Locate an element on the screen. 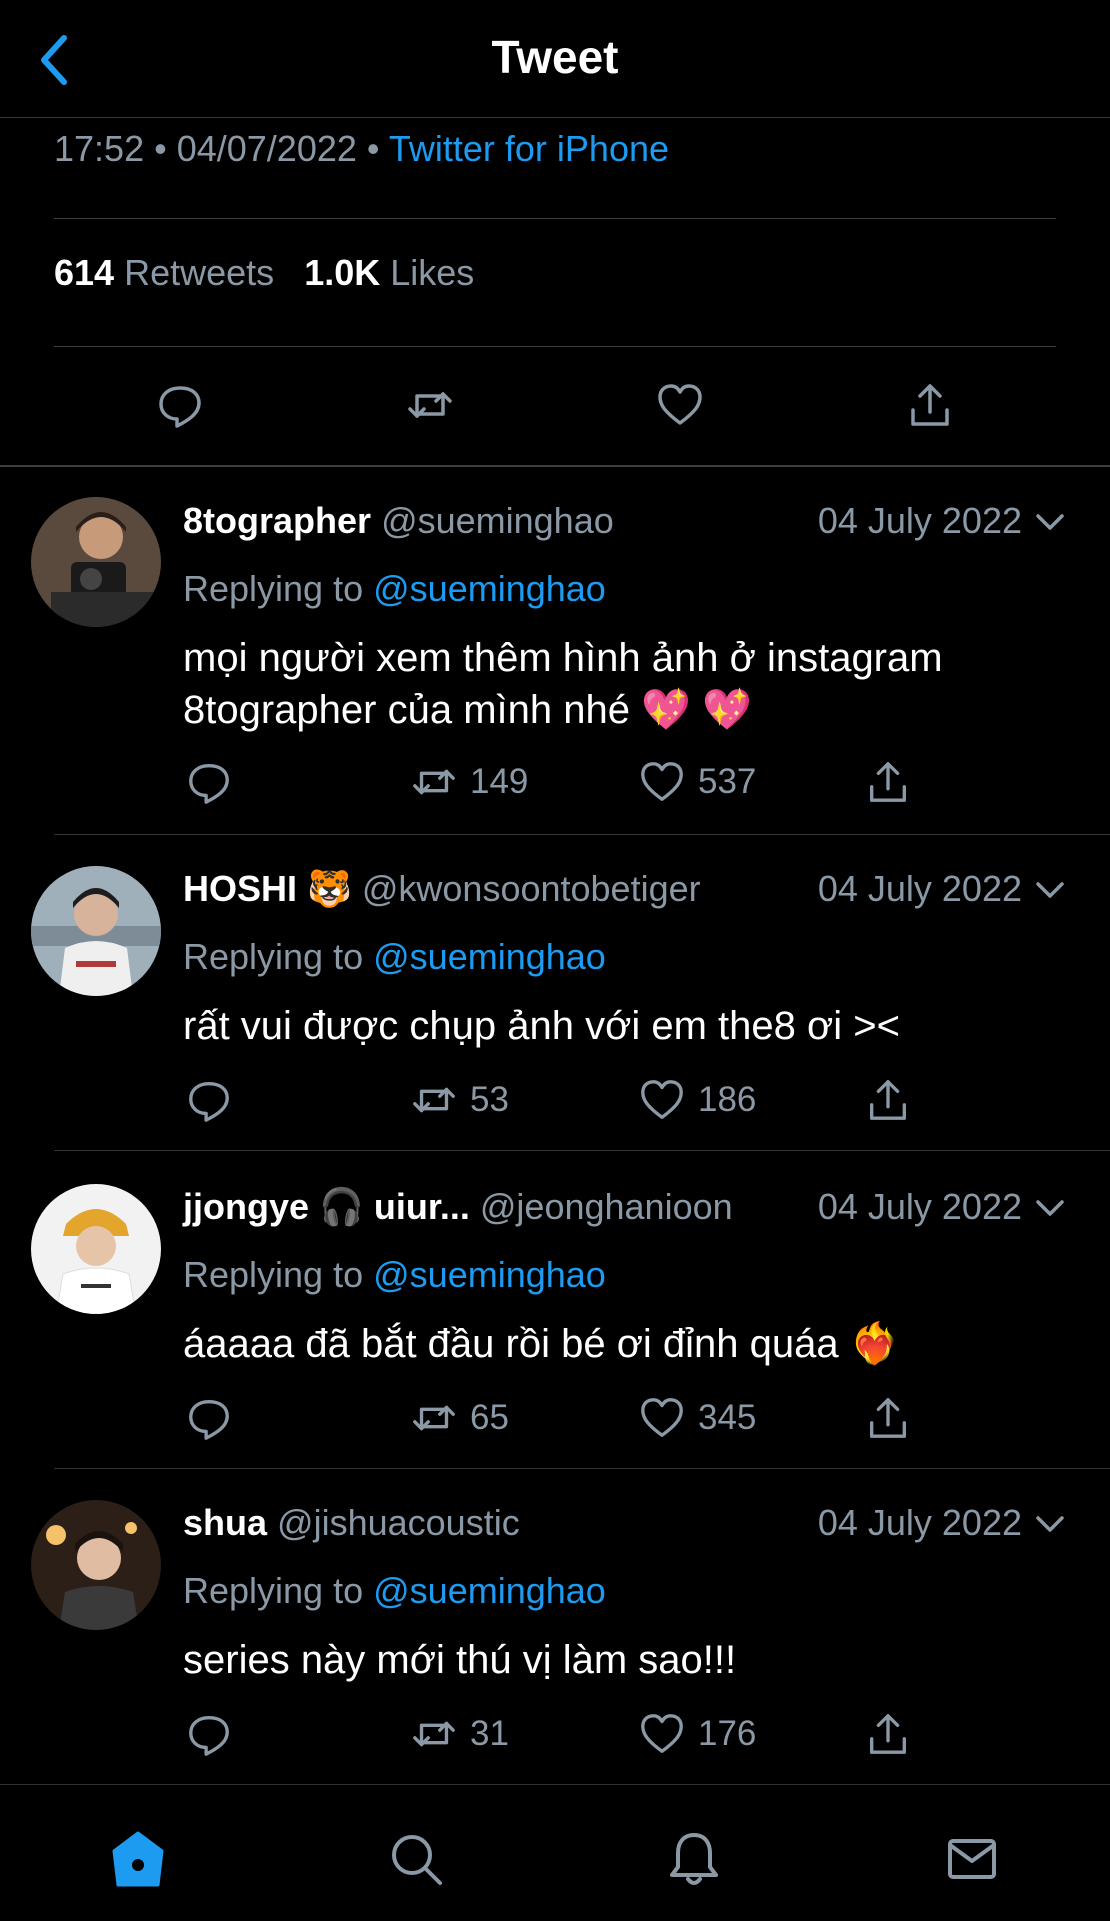 The width and height of the screenshot is (1110, 1921). display-name: HOSHI 🐯 is located at coordinates (267, 888).